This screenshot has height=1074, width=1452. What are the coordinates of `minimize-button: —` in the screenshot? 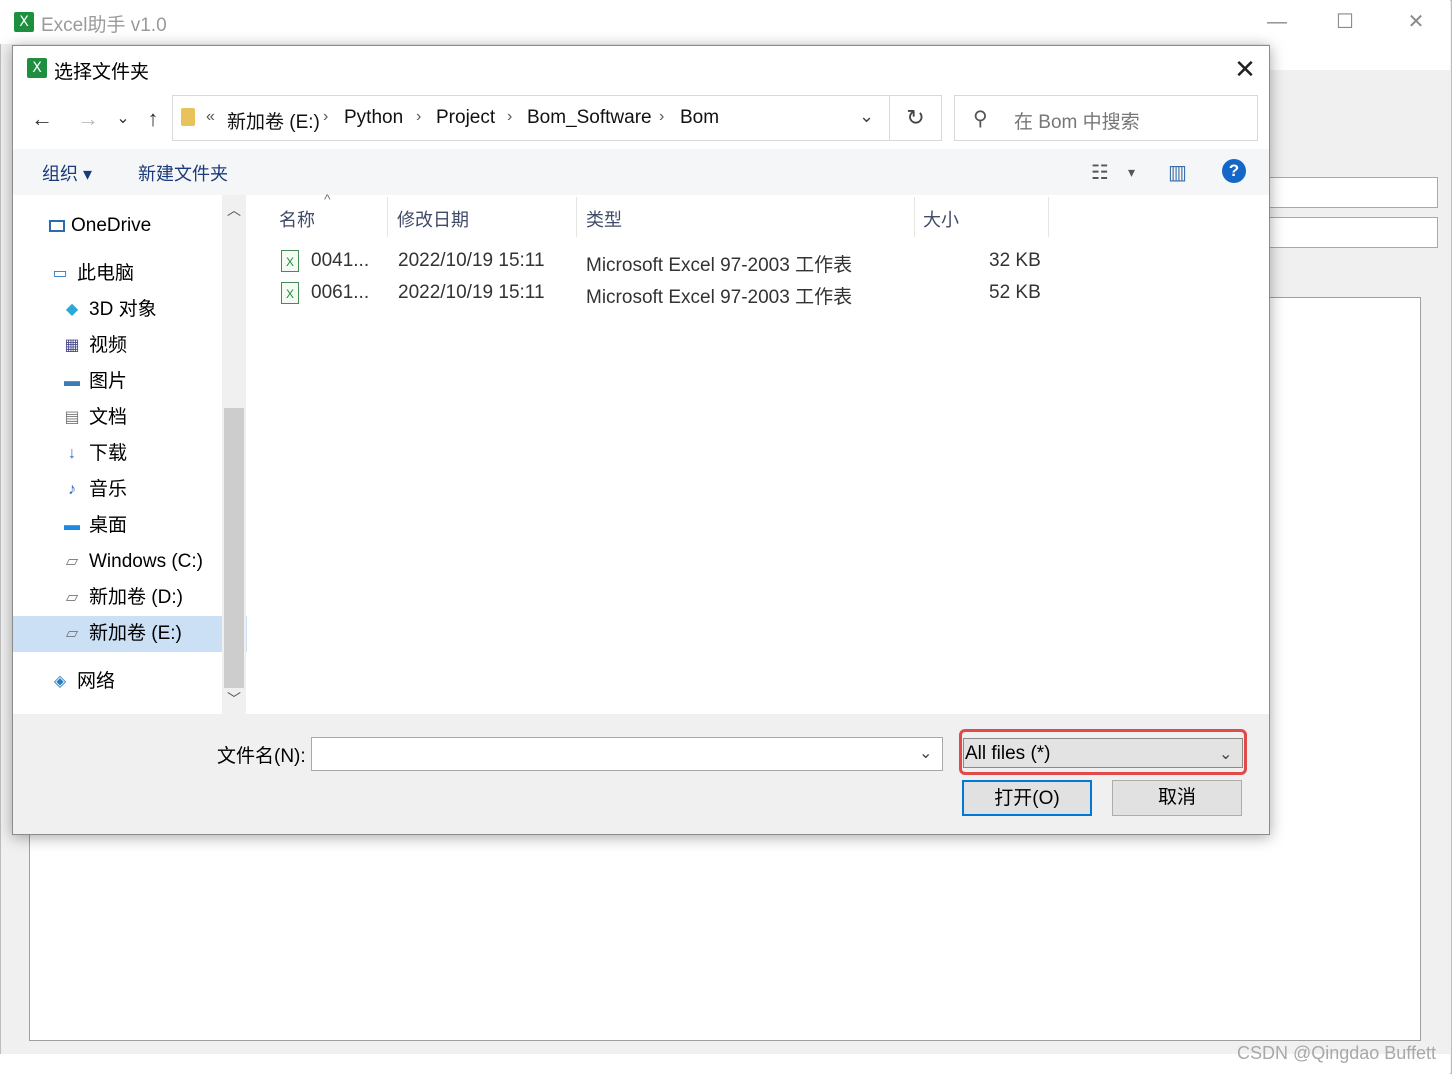 It's located at (1277, 22).